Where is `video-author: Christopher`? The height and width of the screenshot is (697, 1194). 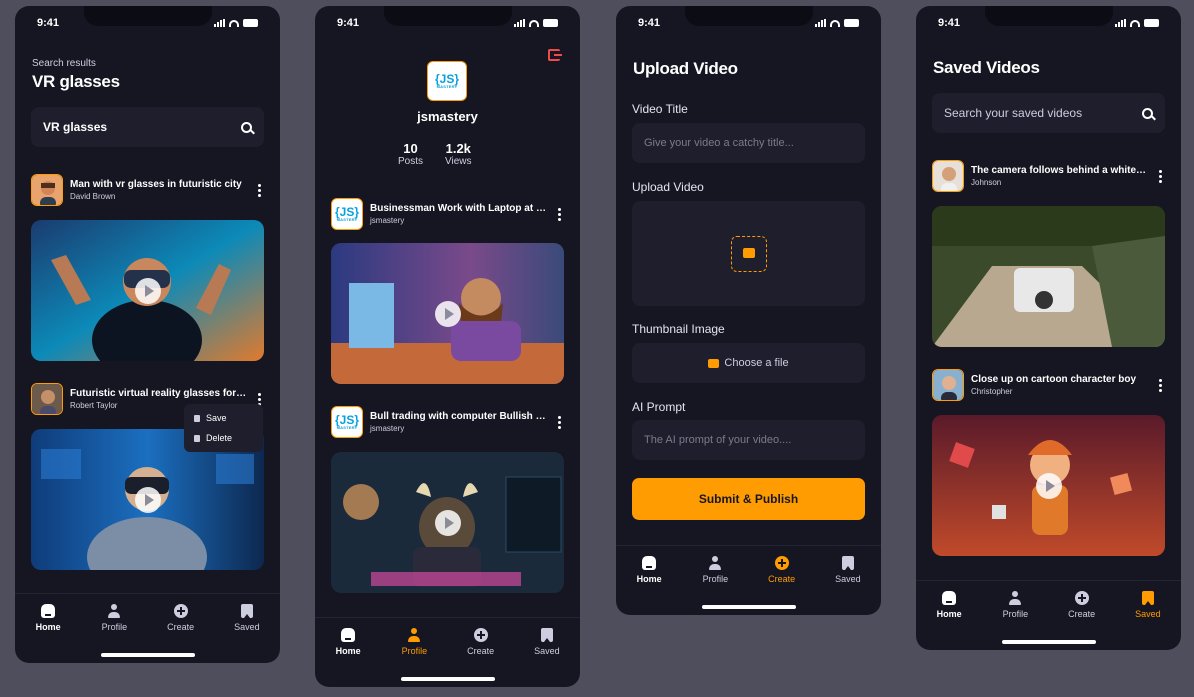
video-author: Christopher is located at coordinates (1059, 391).